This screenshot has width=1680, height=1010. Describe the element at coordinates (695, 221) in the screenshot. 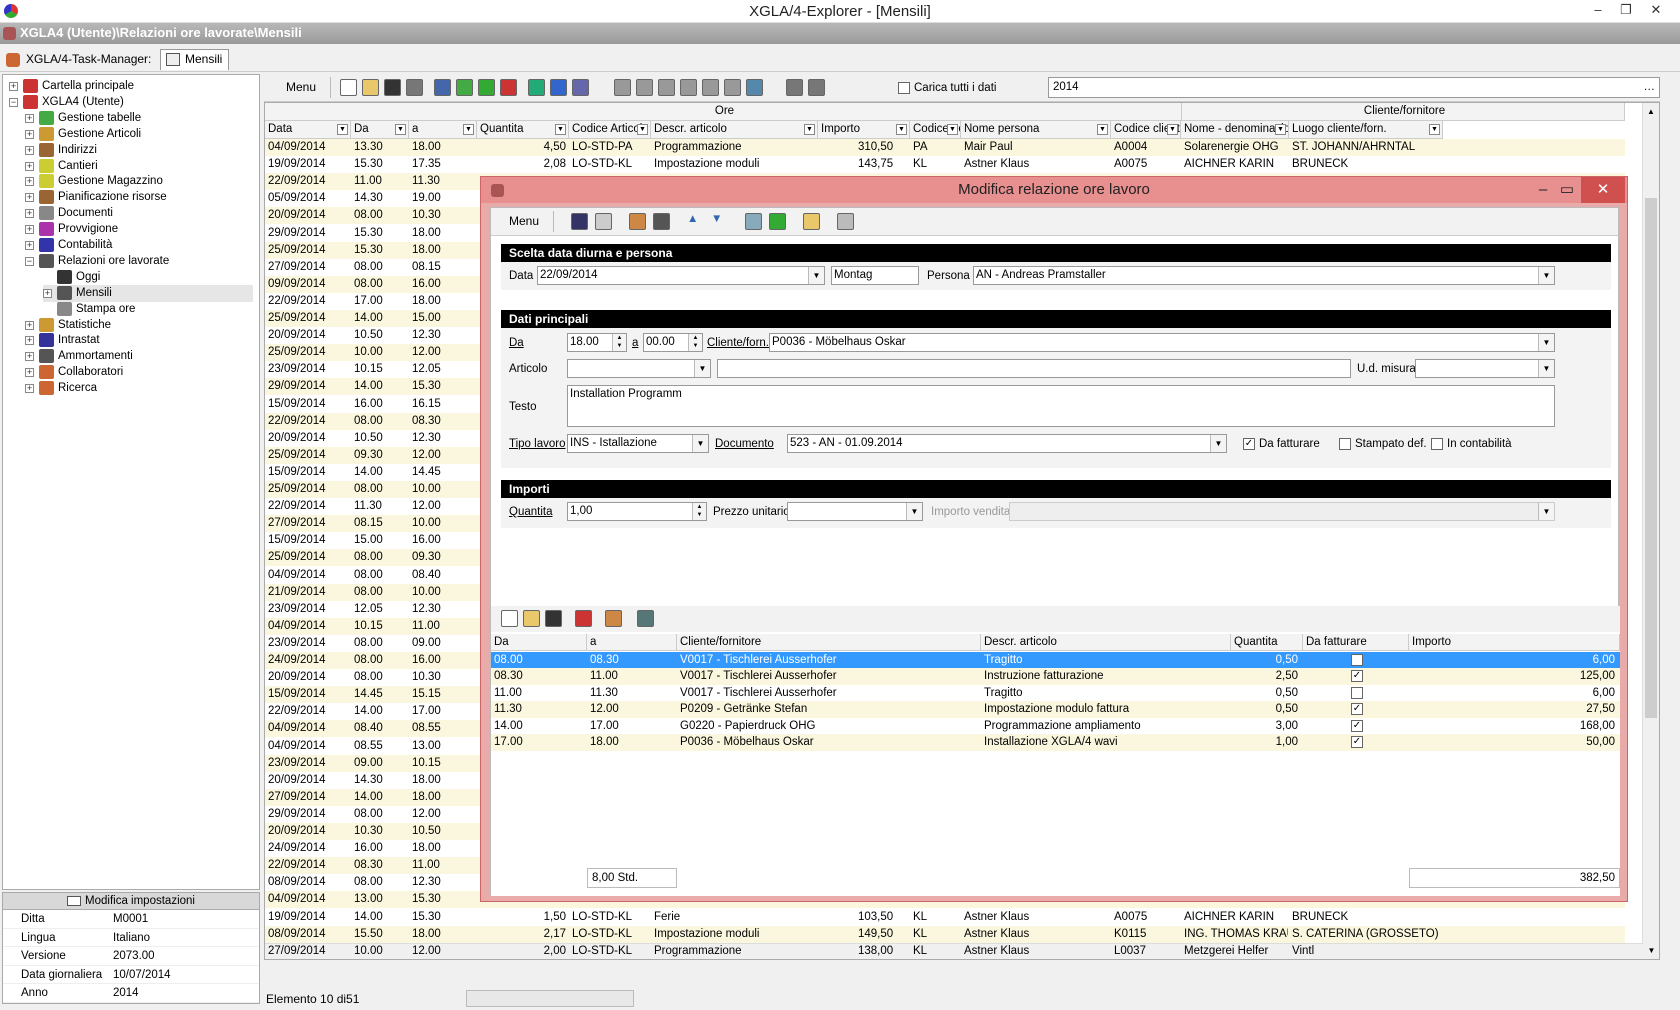

I see `arrow-up-icon: ▲` at that location.